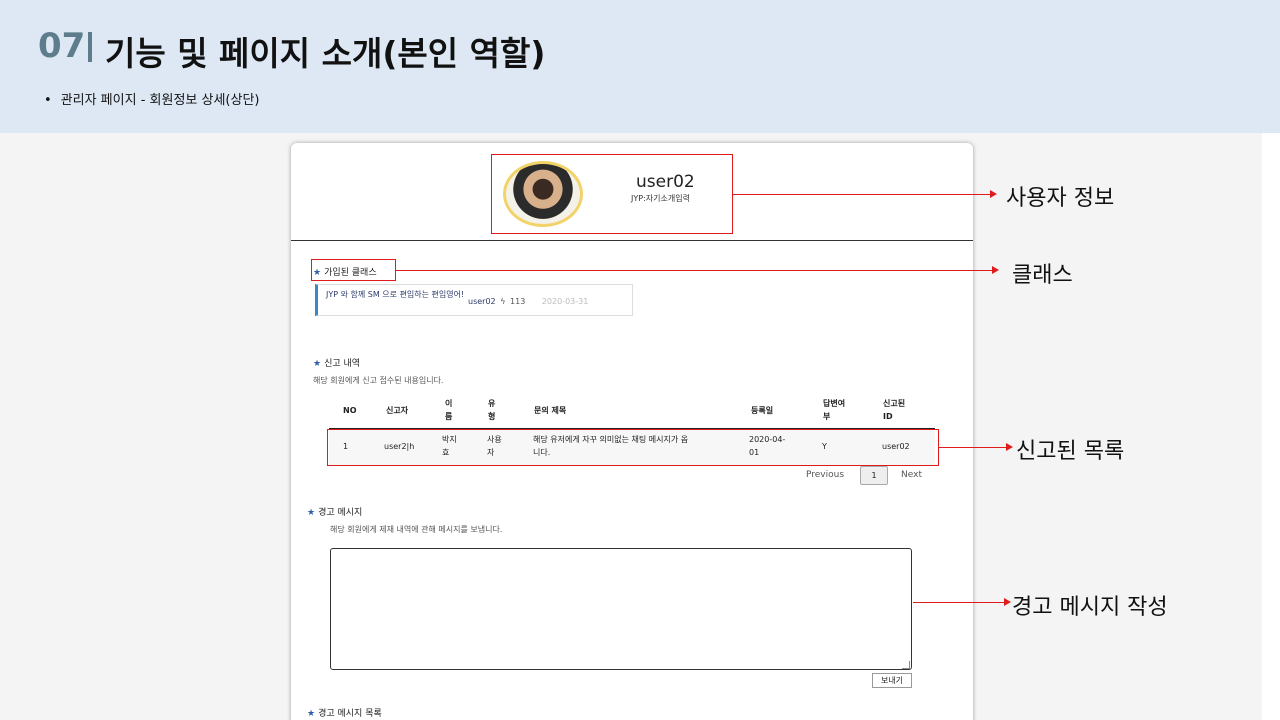 The height and width of the screenshot is (720, 1280). Describe the element at coordinates (449, 403) in the screenshot. I see `col-header-name-line1: 이` at that location.